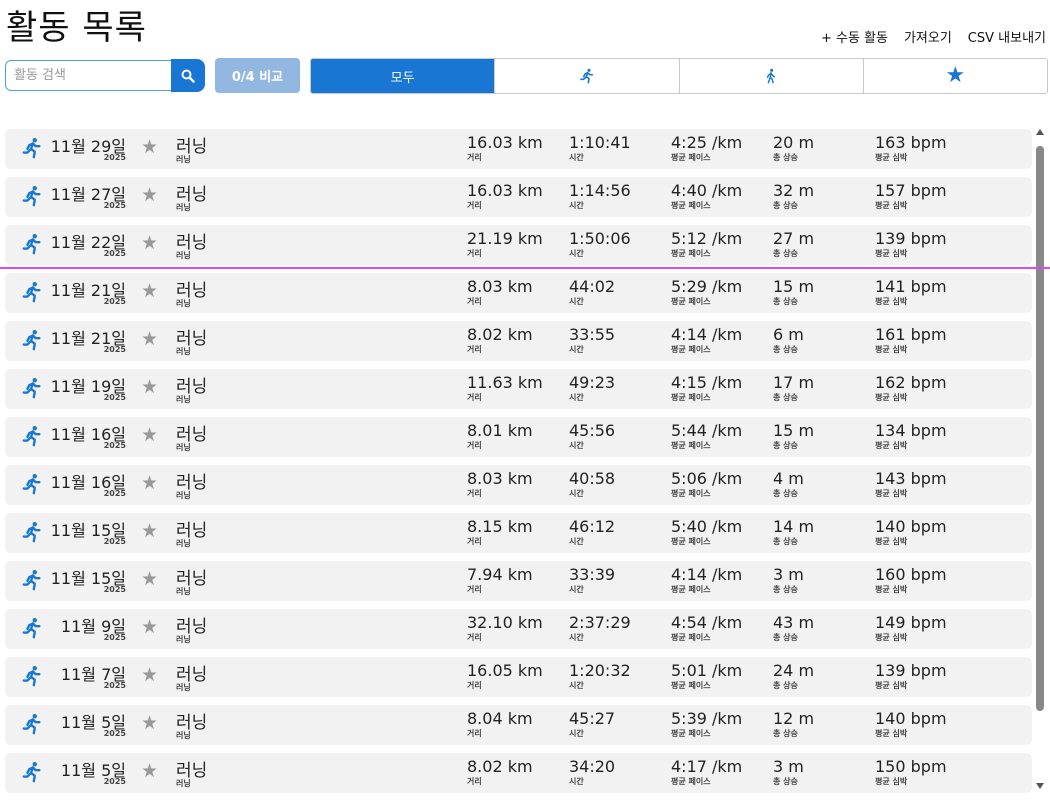 The height and width of the screenshot is (802, 1050). What do you see at coordinates (911, 382) in the screenshot?
I see `stat-hr-value: 162 bpm` at bounding box center [911, 382].